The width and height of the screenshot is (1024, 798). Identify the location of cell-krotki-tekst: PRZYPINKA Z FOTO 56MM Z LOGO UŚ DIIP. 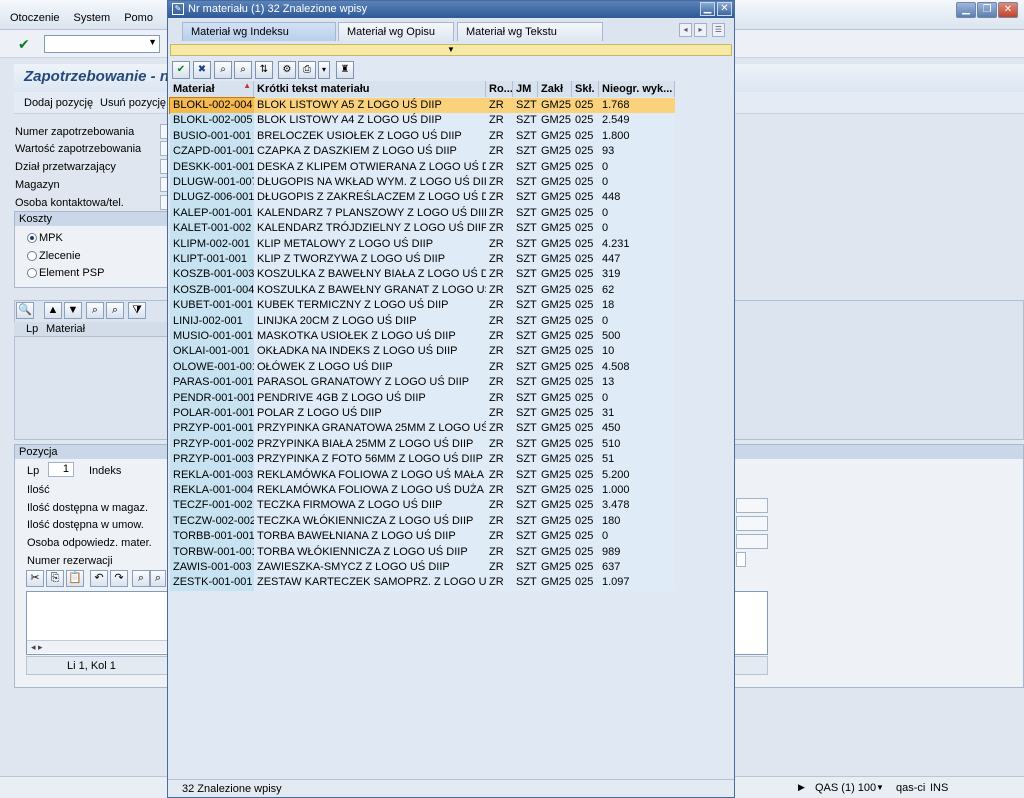
(370, 460).